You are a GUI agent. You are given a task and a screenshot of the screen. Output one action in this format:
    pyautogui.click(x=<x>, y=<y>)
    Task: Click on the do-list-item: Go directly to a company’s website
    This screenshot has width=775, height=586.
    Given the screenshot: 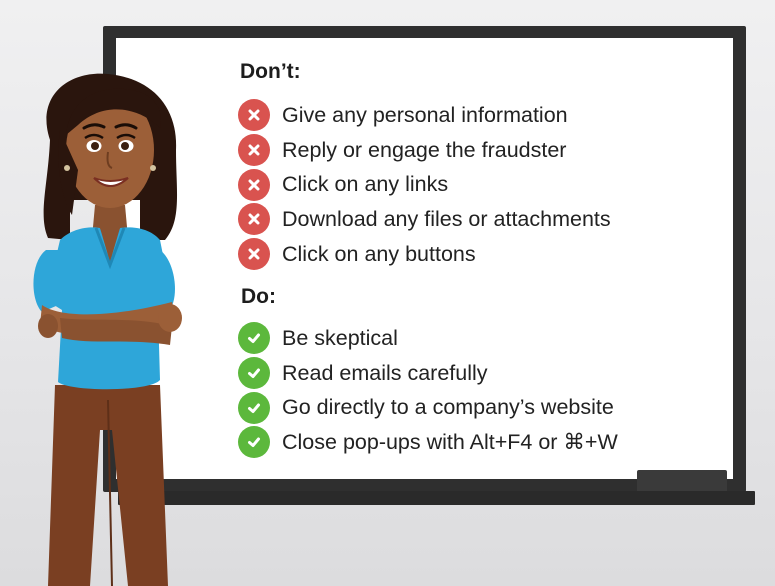 What is the action you would take?
    pyautogui.click(x=428, y=407)
    